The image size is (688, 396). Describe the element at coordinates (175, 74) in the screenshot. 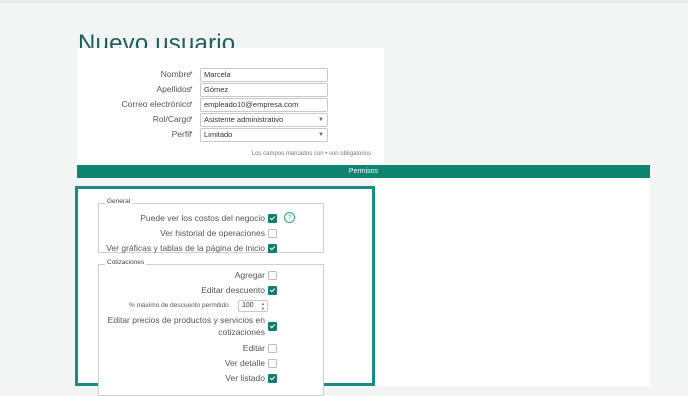

I see `nombre-label: Nombre` at that location.